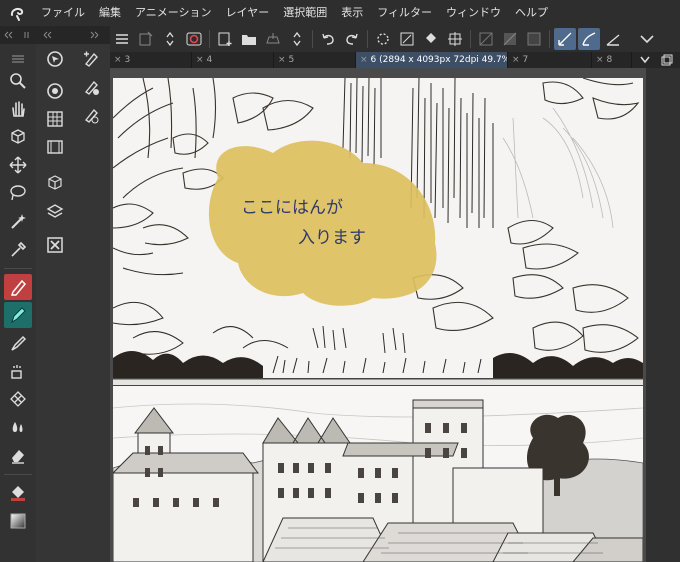  I want to click on grid-icon, so click(534, 39).